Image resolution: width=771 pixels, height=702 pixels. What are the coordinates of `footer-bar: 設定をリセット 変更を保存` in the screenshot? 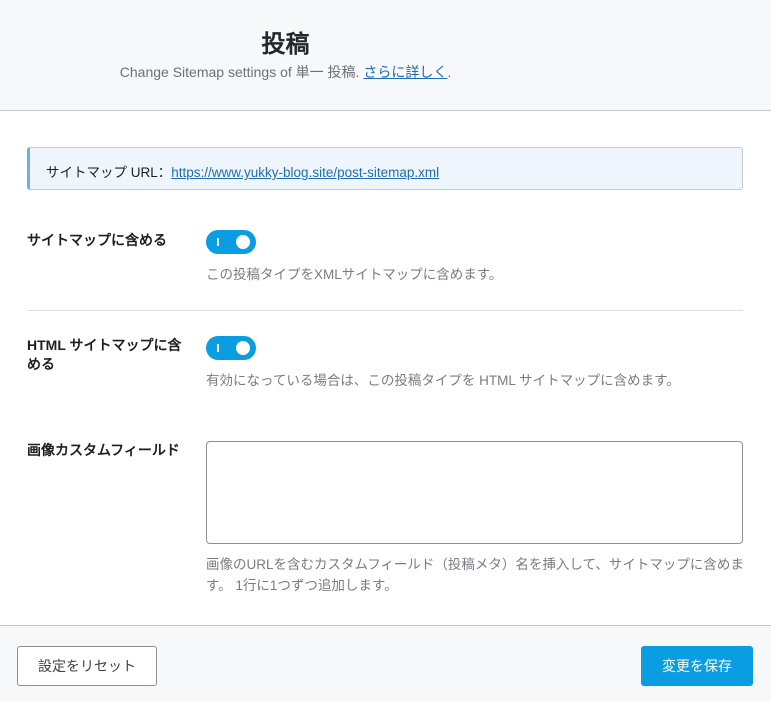 It's located at (385, 663).